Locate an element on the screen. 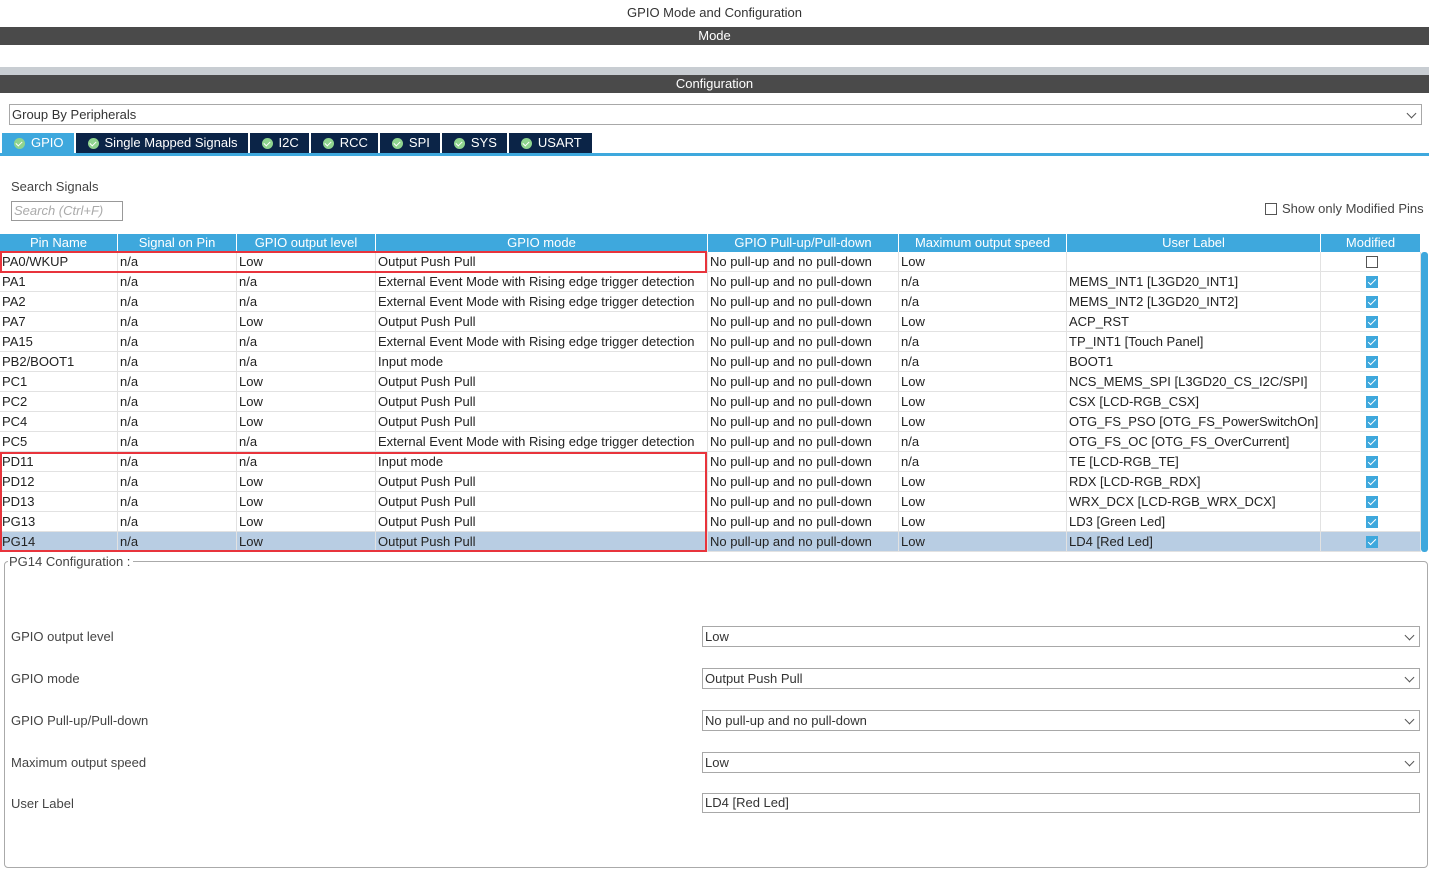  column-header-signal-on-pin: Signal on Pin is located at coordinates (177, 243).